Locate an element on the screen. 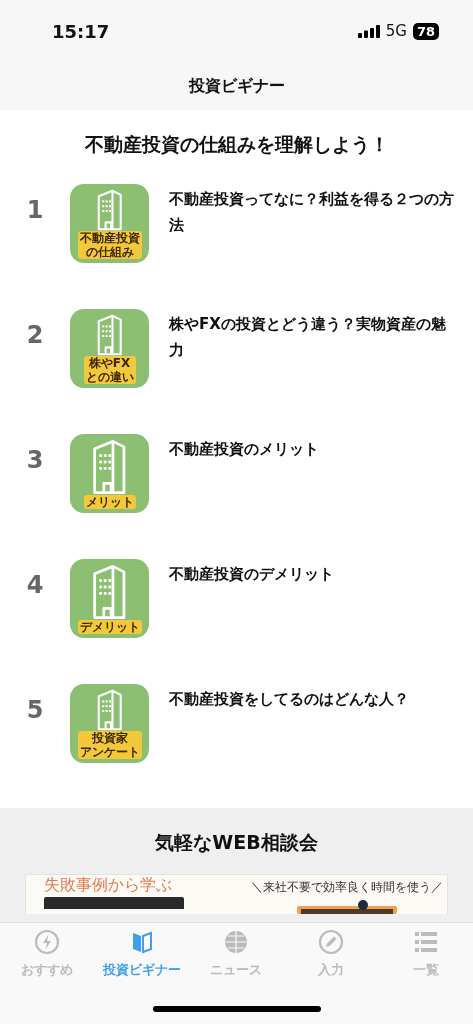  article-number: 1 is located at coordinates (35, 209).